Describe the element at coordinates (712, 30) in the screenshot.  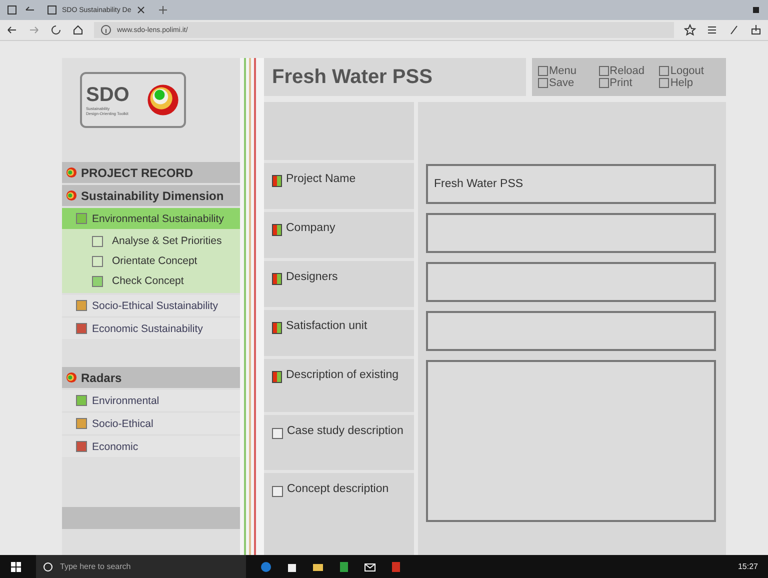
I see `favorites-icon` at that location.